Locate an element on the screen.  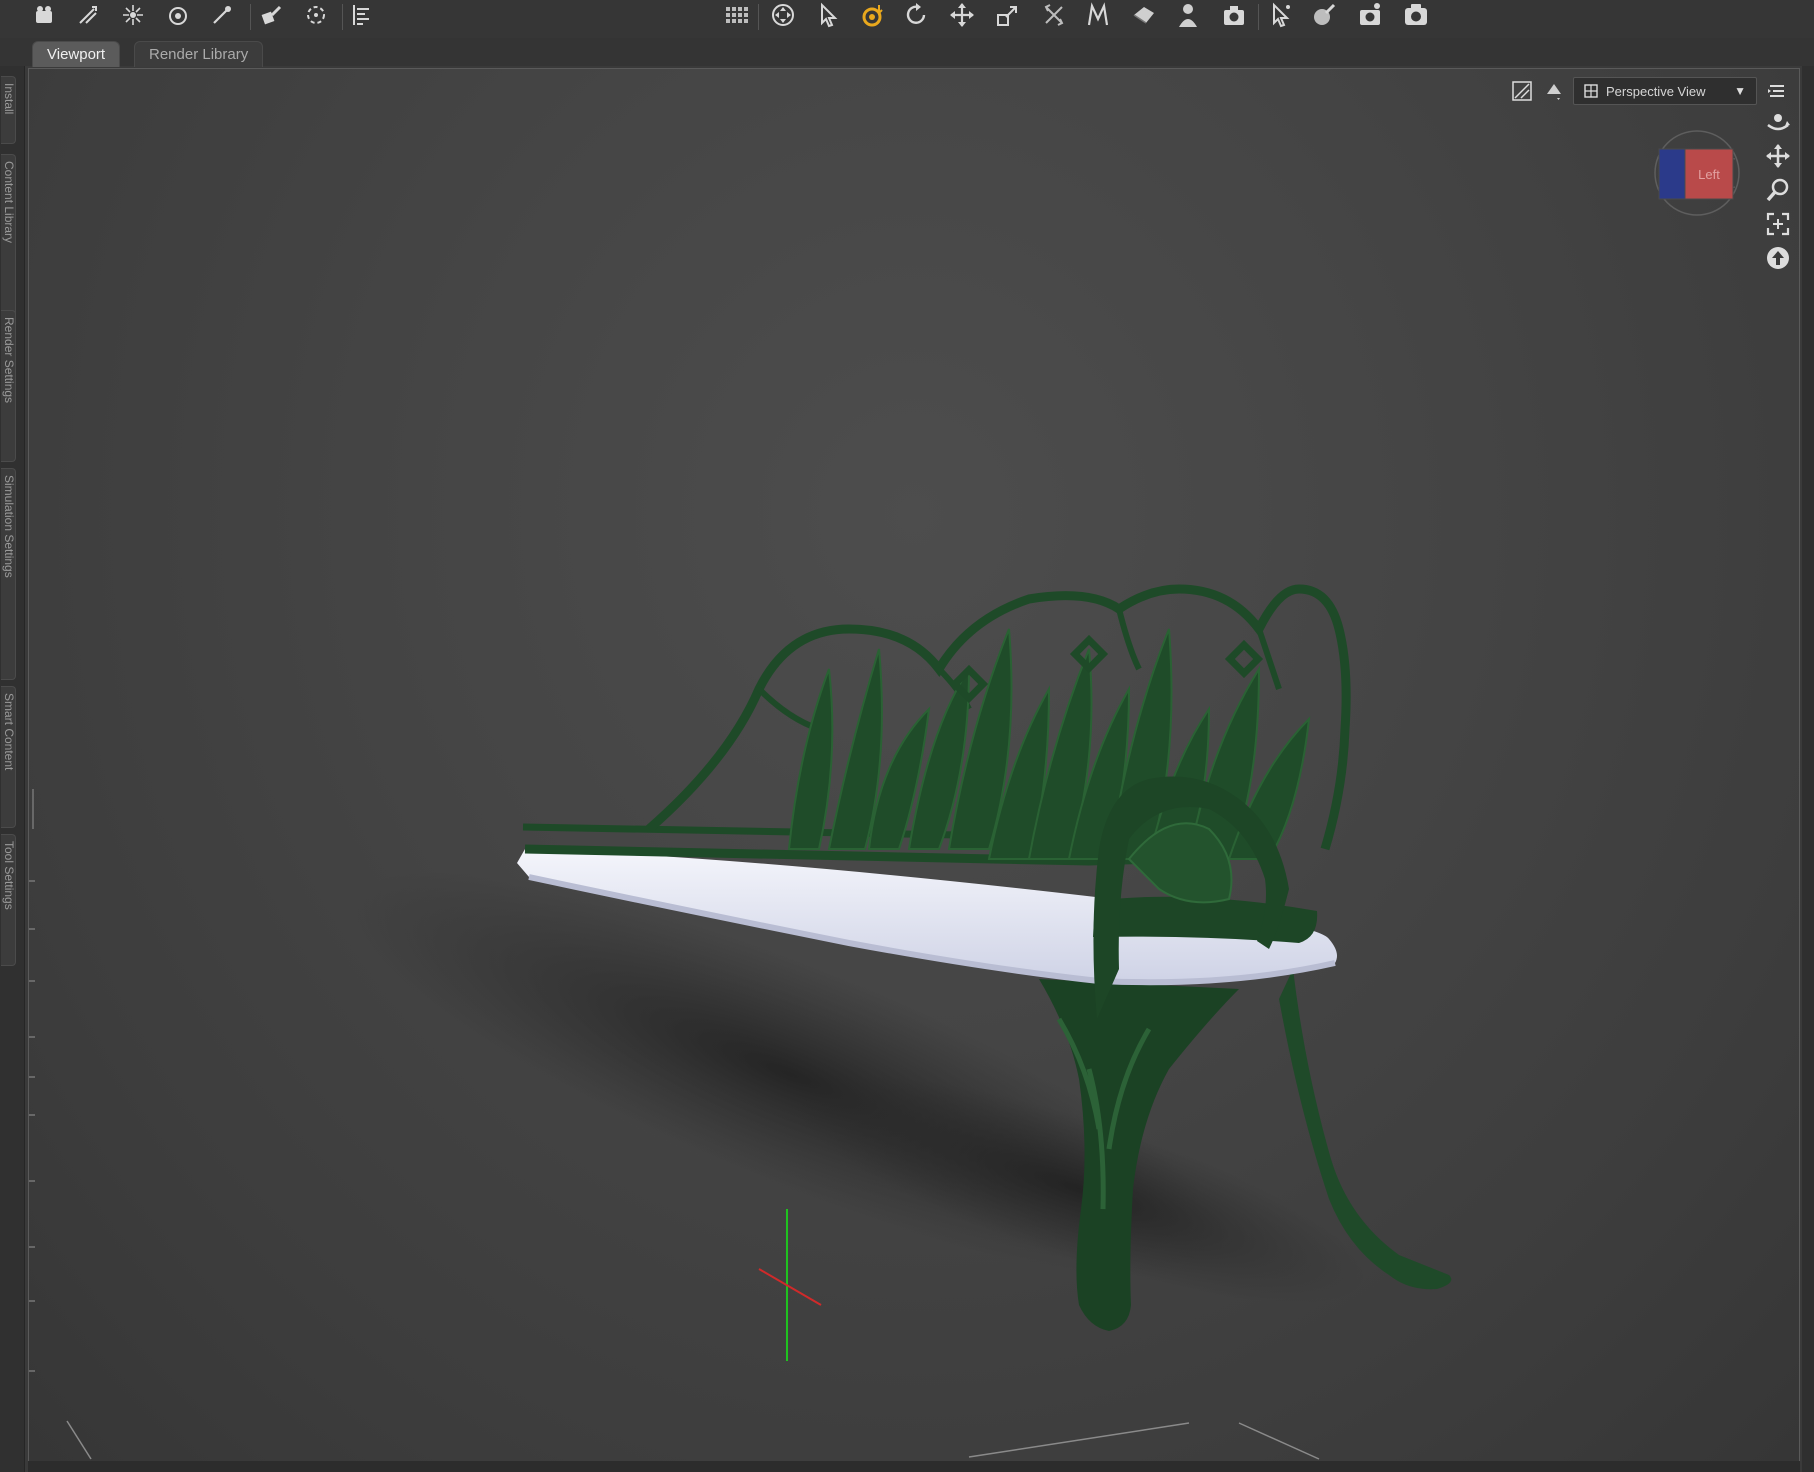
figure-pose-icon is located at coordinates (44, 15).